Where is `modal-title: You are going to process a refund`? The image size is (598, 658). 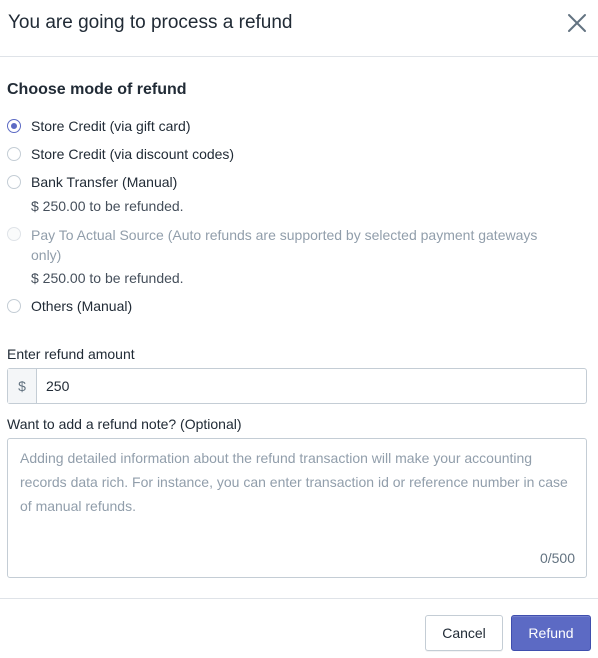 modal-title: You are going to process a refund is located at coordinates (150, 22).